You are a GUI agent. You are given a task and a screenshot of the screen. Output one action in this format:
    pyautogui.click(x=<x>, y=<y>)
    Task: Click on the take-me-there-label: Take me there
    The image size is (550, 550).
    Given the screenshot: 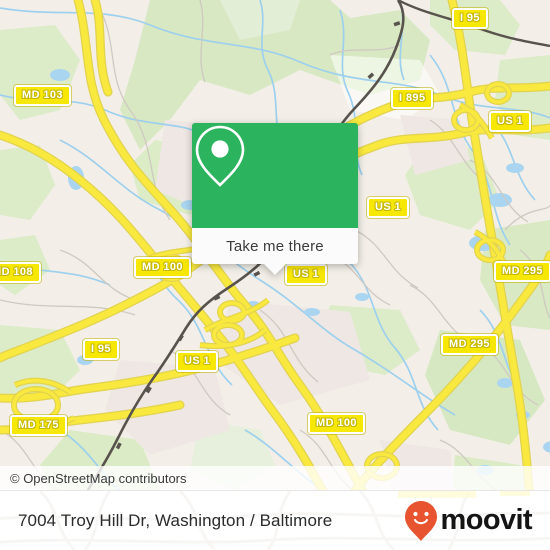 What is the action you would take?
    pyautogui.click(x=275, y=246)
    